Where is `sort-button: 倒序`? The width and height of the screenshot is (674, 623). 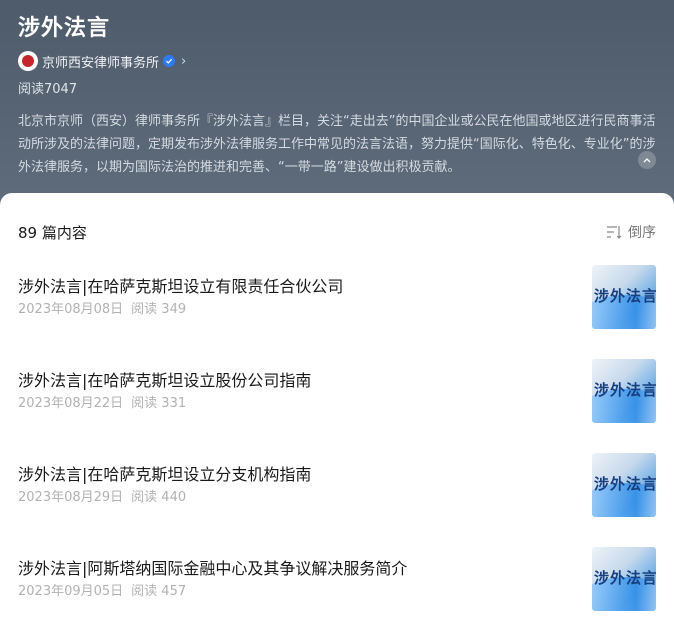
sort-button: 倒序 is located at coordinates (631, 232).